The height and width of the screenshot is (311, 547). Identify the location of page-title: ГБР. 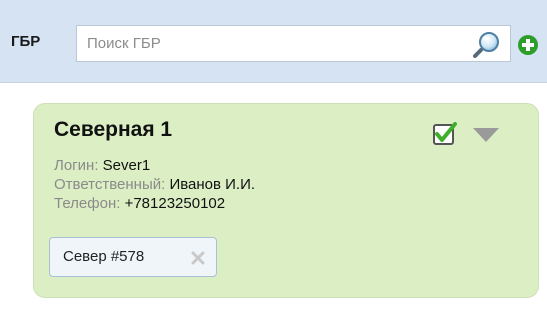
(26, 41).